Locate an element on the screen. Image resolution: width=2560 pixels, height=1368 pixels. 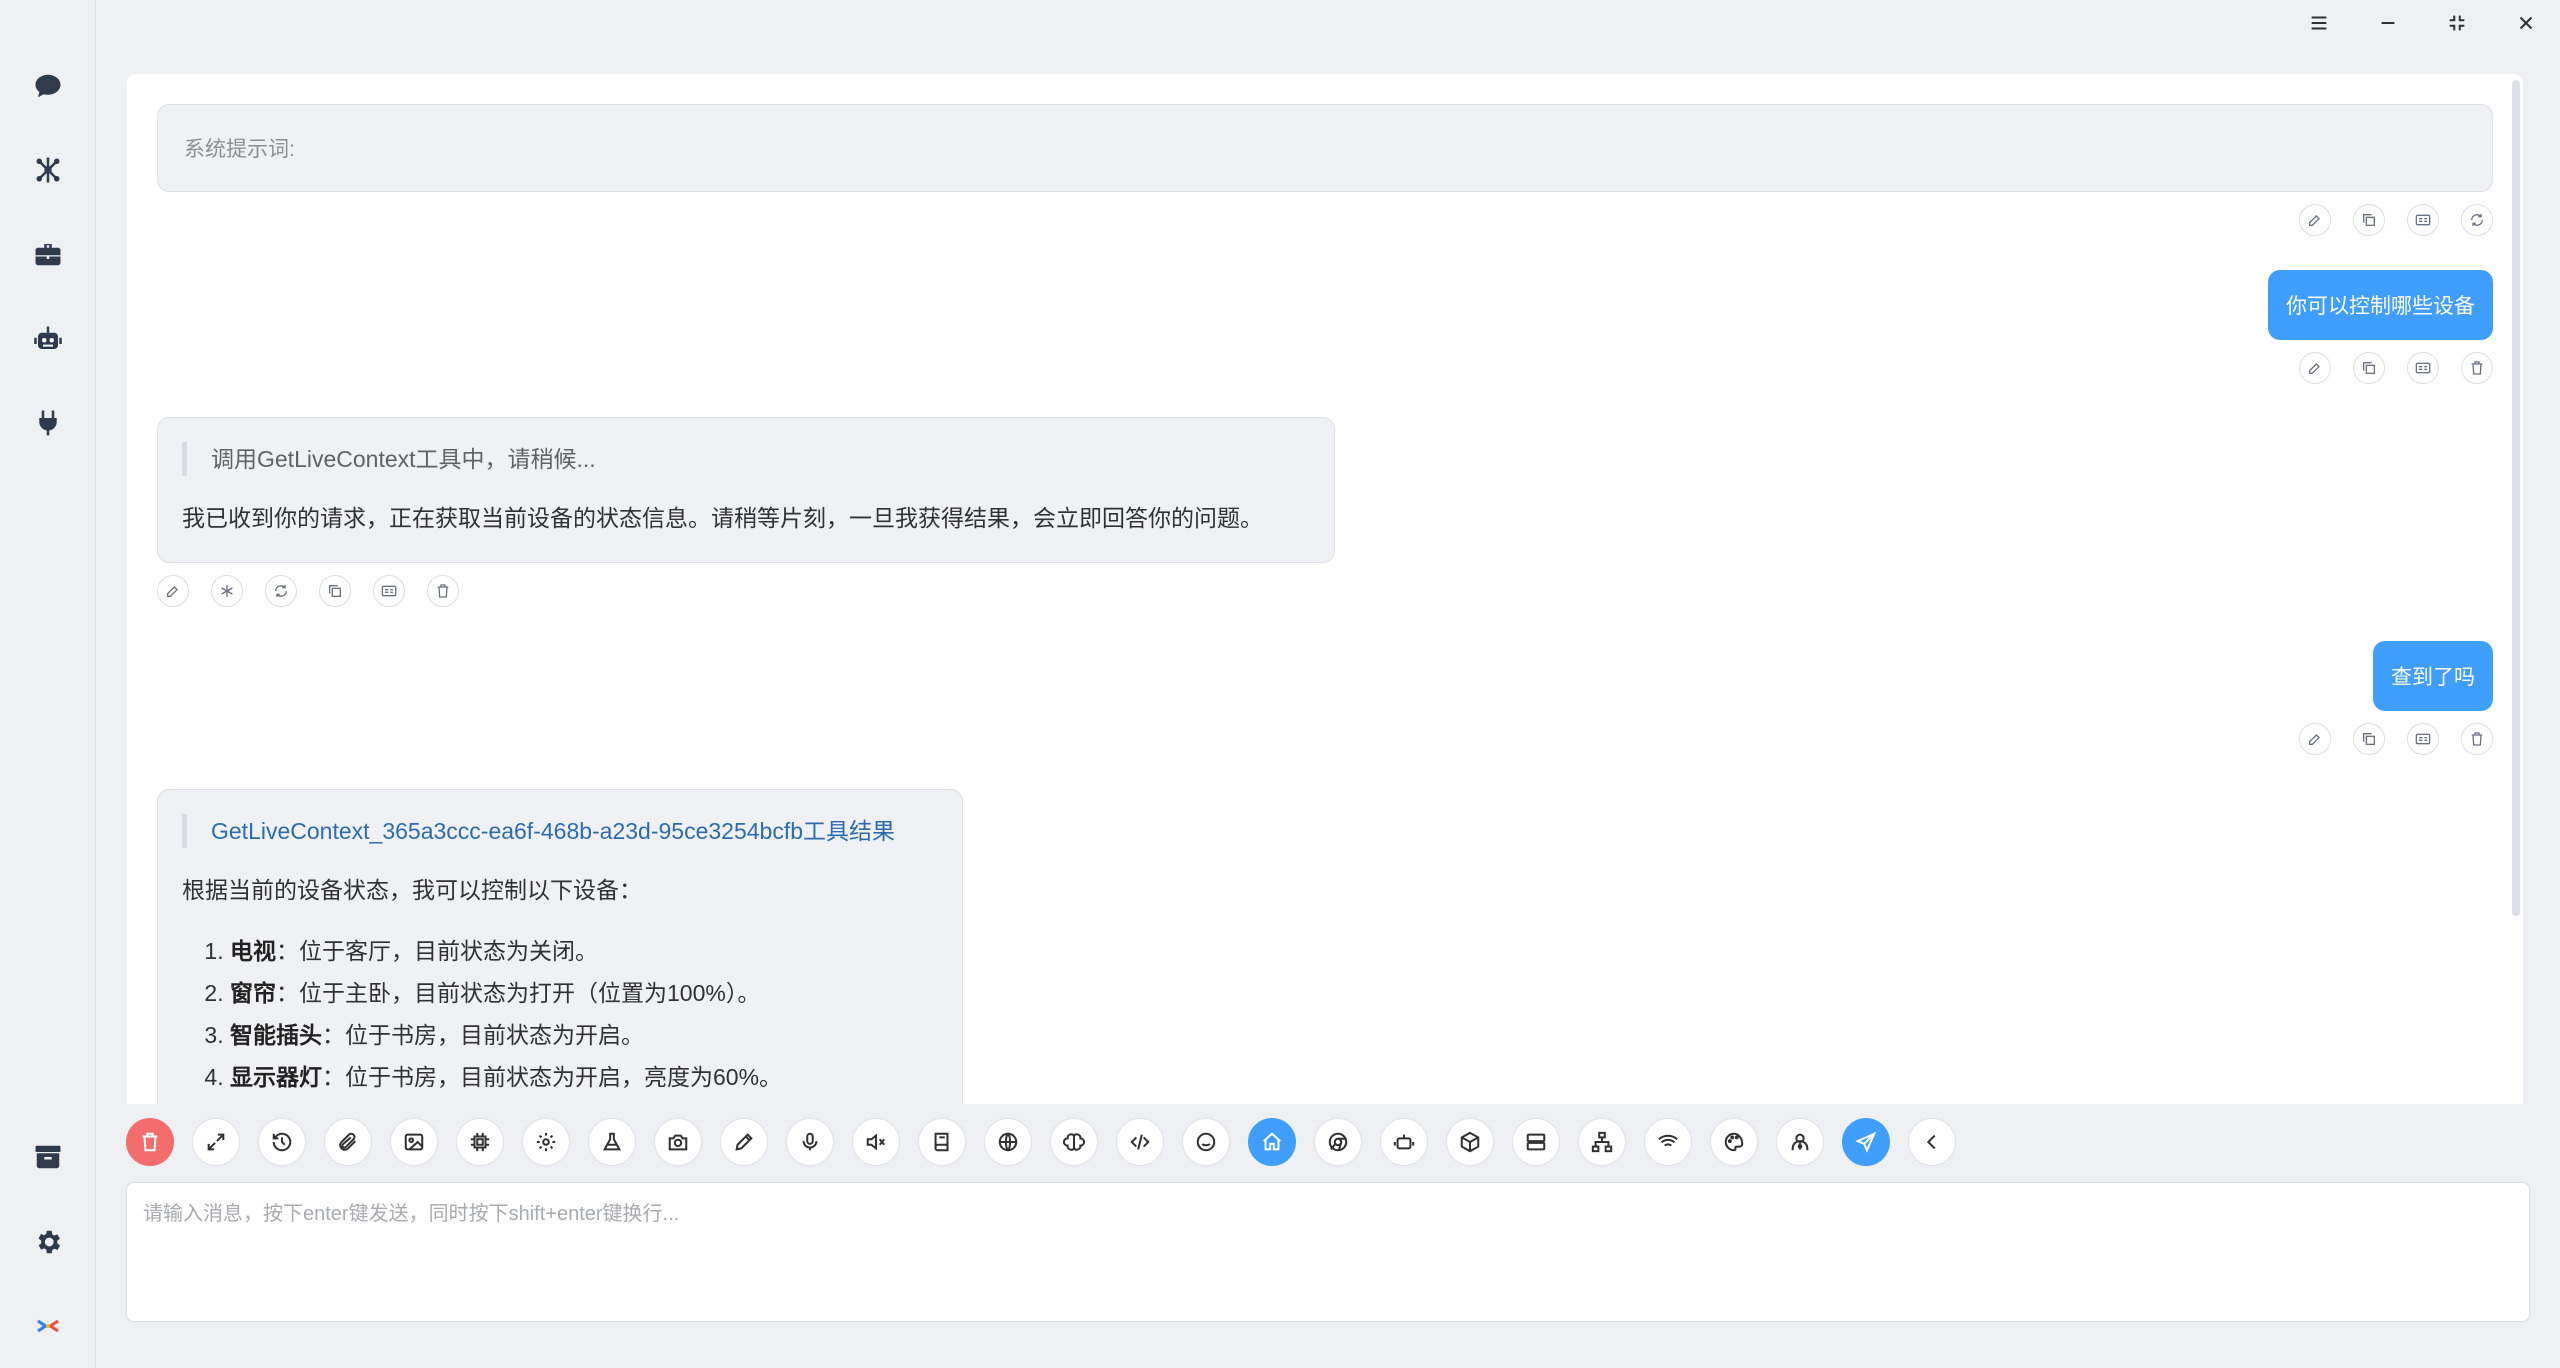
app-logo-icon is located at coordinates (48, 1326).